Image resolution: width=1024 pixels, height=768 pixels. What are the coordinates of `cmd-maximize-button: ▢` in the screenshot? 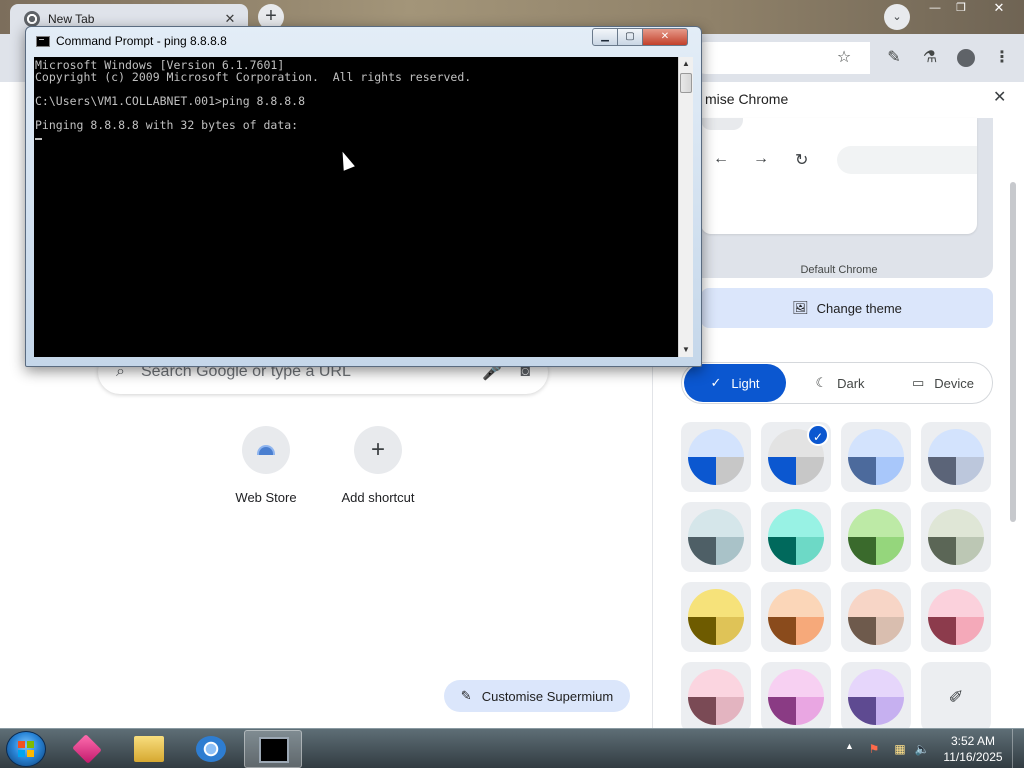 It's located at (630, 37).